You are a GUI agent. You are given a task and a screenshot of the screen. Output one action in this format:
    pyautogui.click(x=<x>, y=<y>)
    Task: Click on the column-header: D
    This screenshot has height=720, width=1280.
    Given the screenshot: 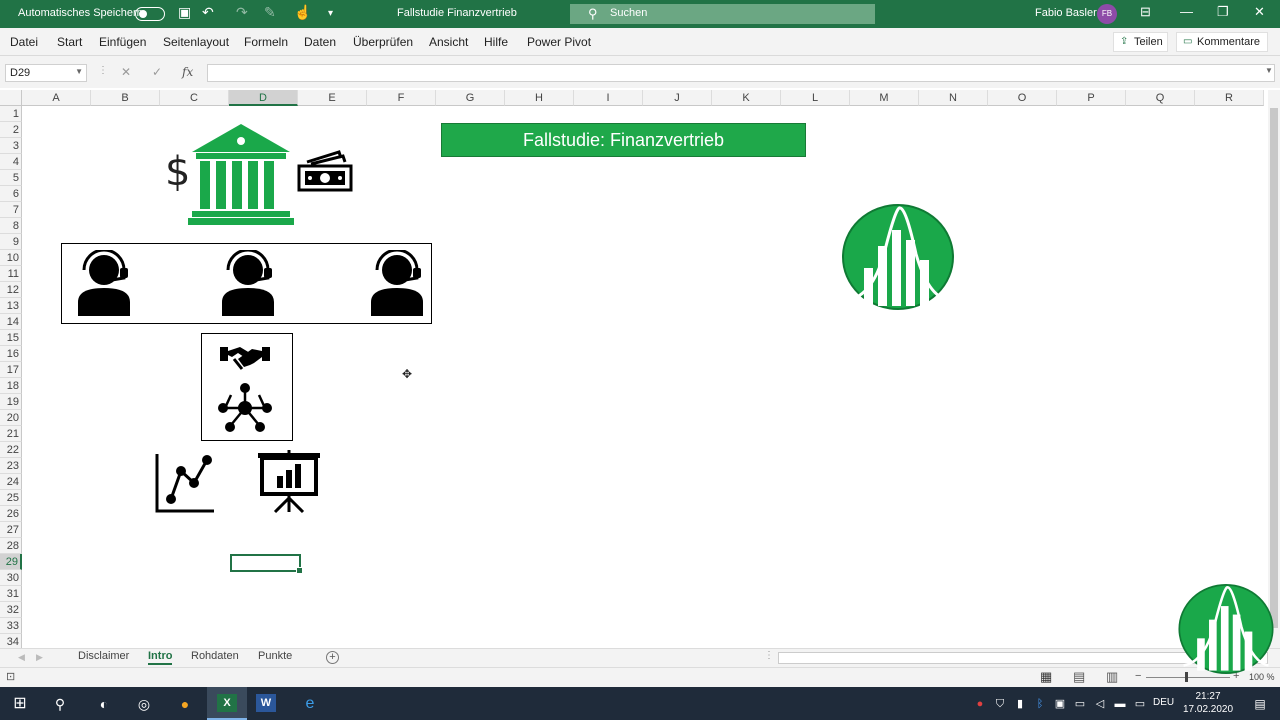 What is the action you would take?
    pyautogui.click(x=263, y=98)
    